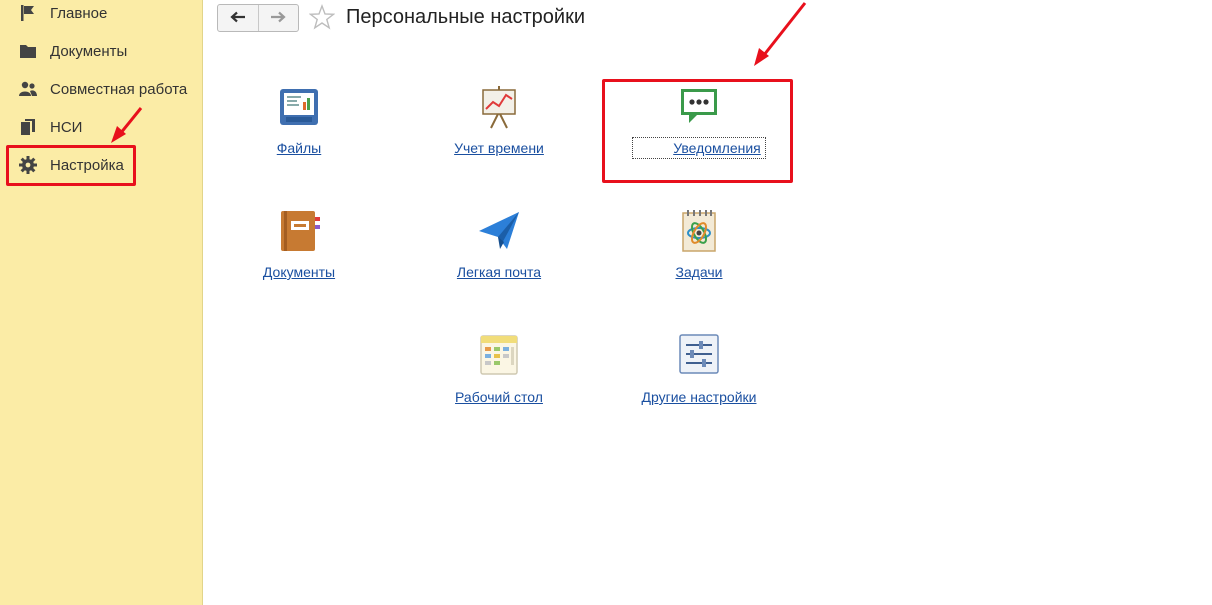 Image resolution: width=1212 pixels, height=605 pixels. What do you see at coordinates (699, 356) in the screenshot?
I see `sliders-icon` at bounding box center [699, 356].